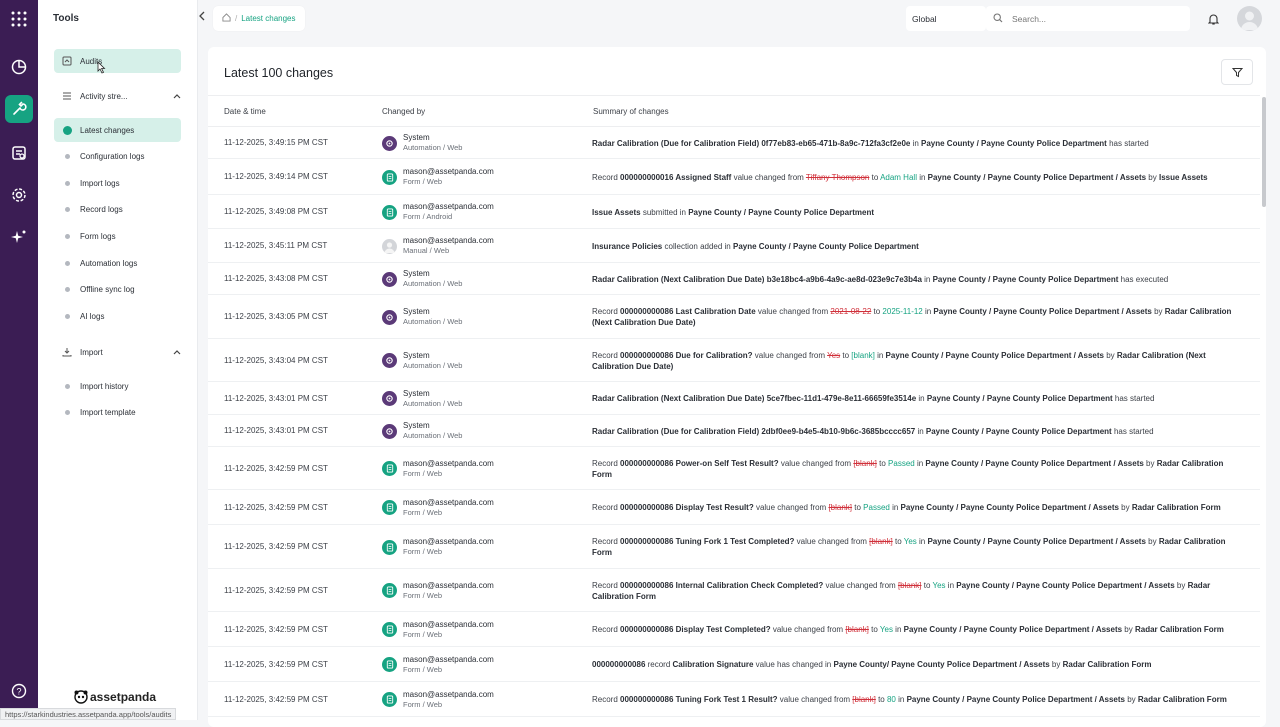  What do you see at coordinates (117, 413) in the screenshot?
I see `sidebar-item-import-template: Import template` at bounding box center [117, 413].